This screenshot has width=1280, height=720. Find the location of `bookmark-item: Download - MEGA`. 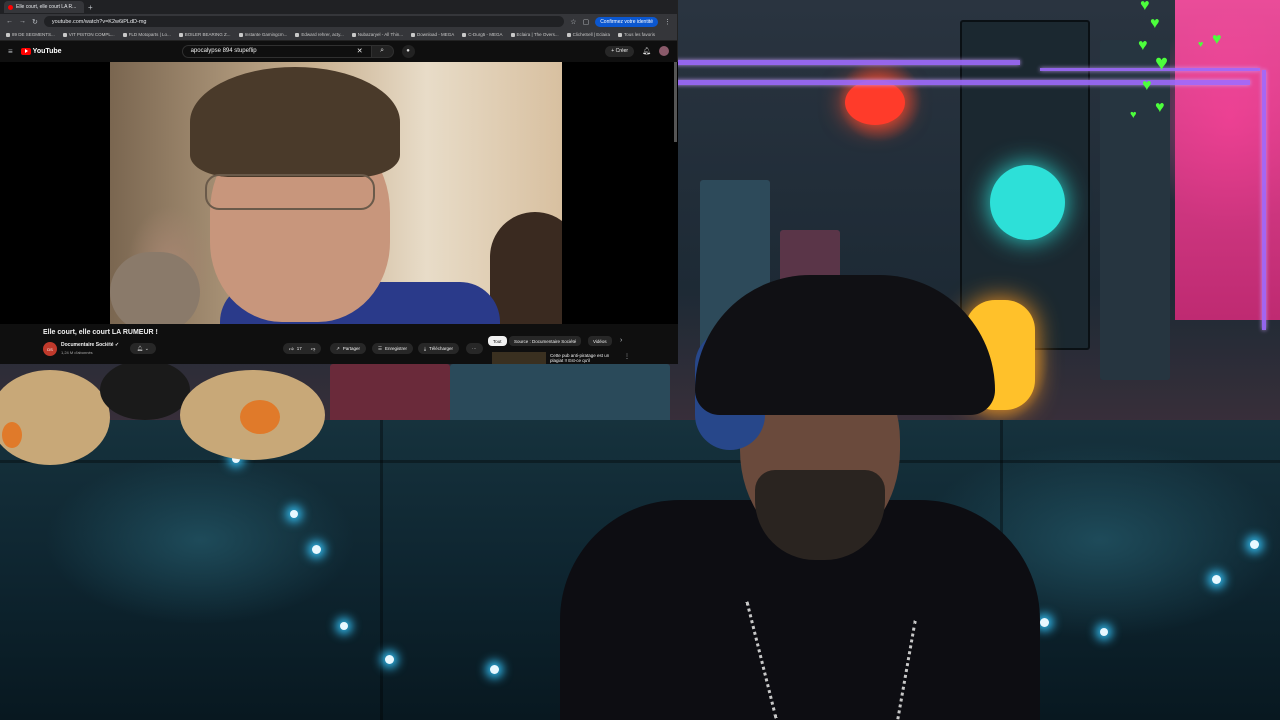

bookmark-item: Download - MEGA is located at coordinates (432, 34).